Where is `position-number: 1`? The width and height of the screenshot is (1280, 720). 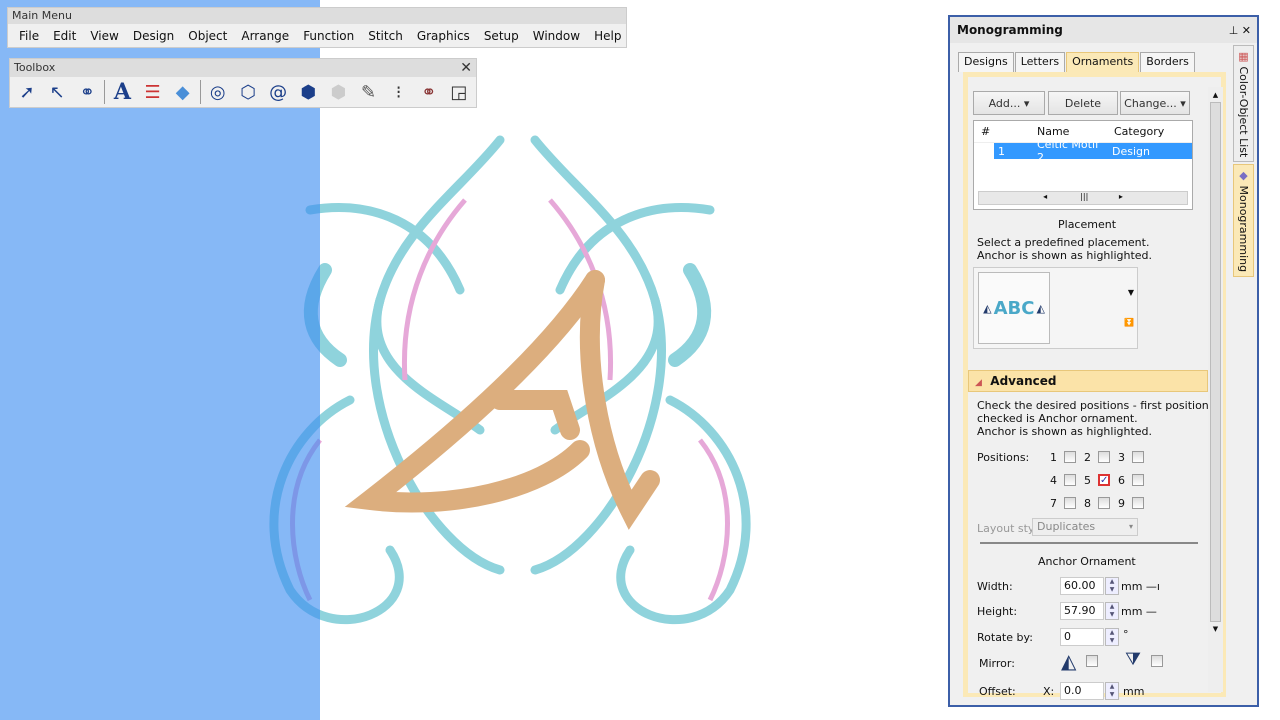 position-number: 1 is located at coordinates (1053, 457).